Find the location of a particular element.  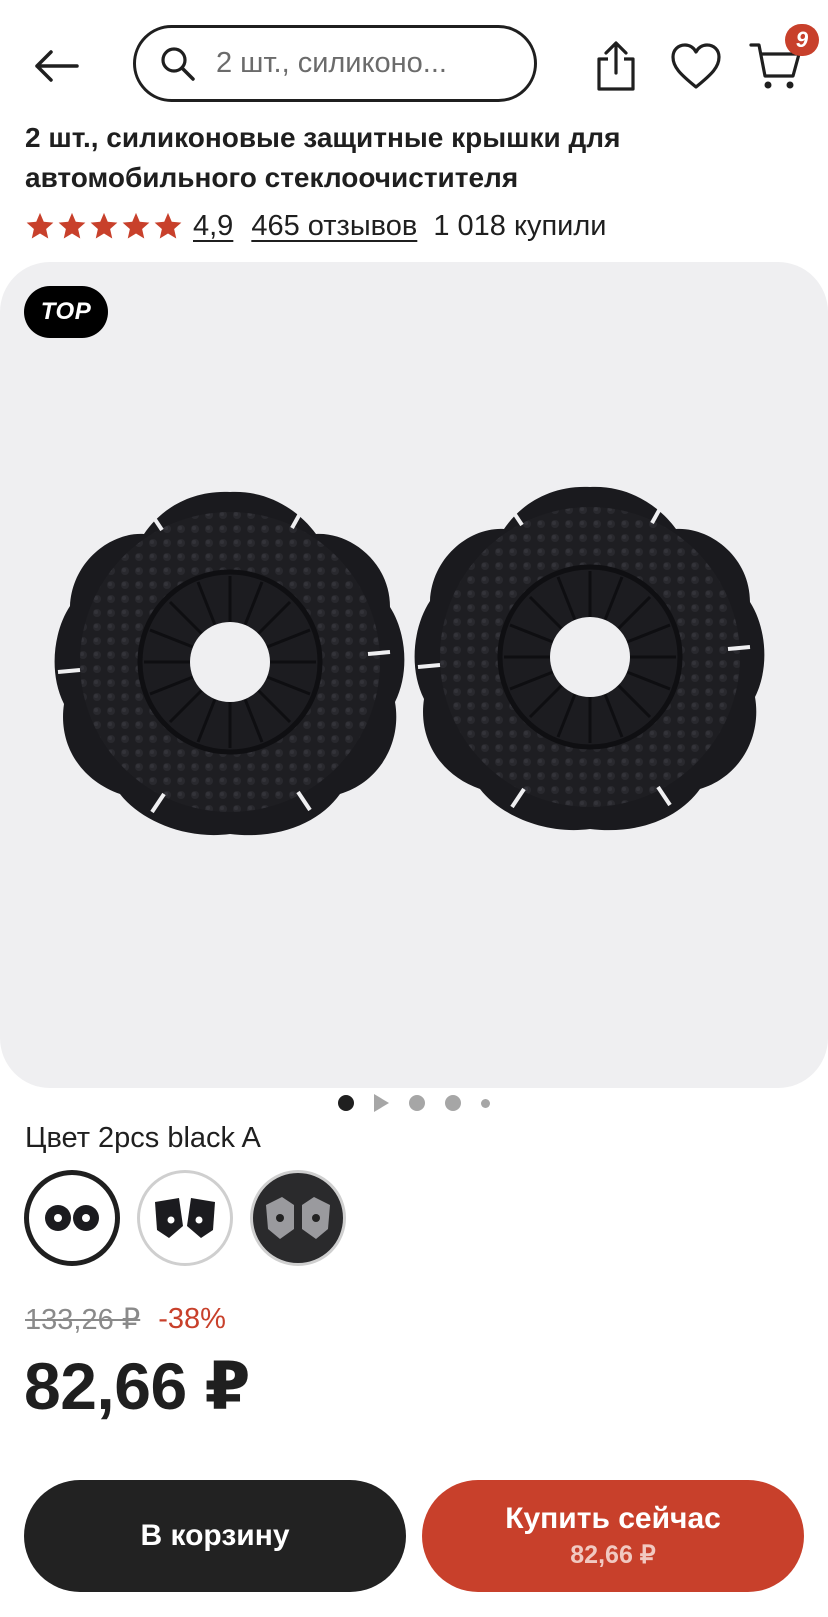

share-icon is located at coordinates (616, 66).